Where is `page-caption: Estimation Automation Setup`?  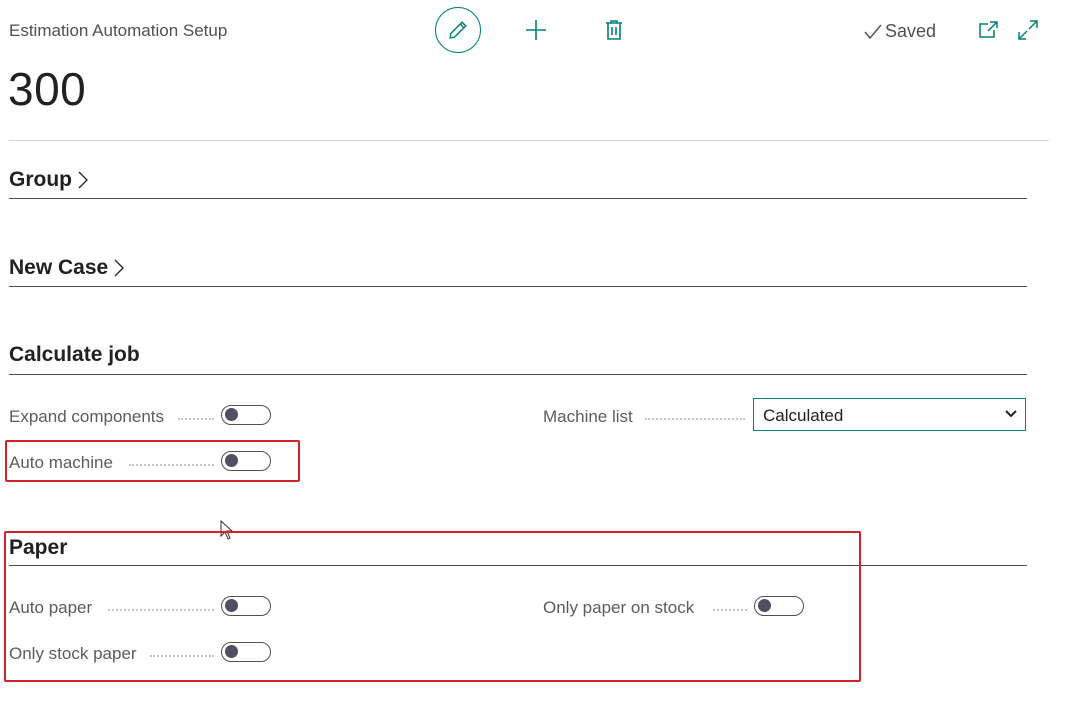
page-caption: Estimation Automation Setup is located at coordinates (118, 30).